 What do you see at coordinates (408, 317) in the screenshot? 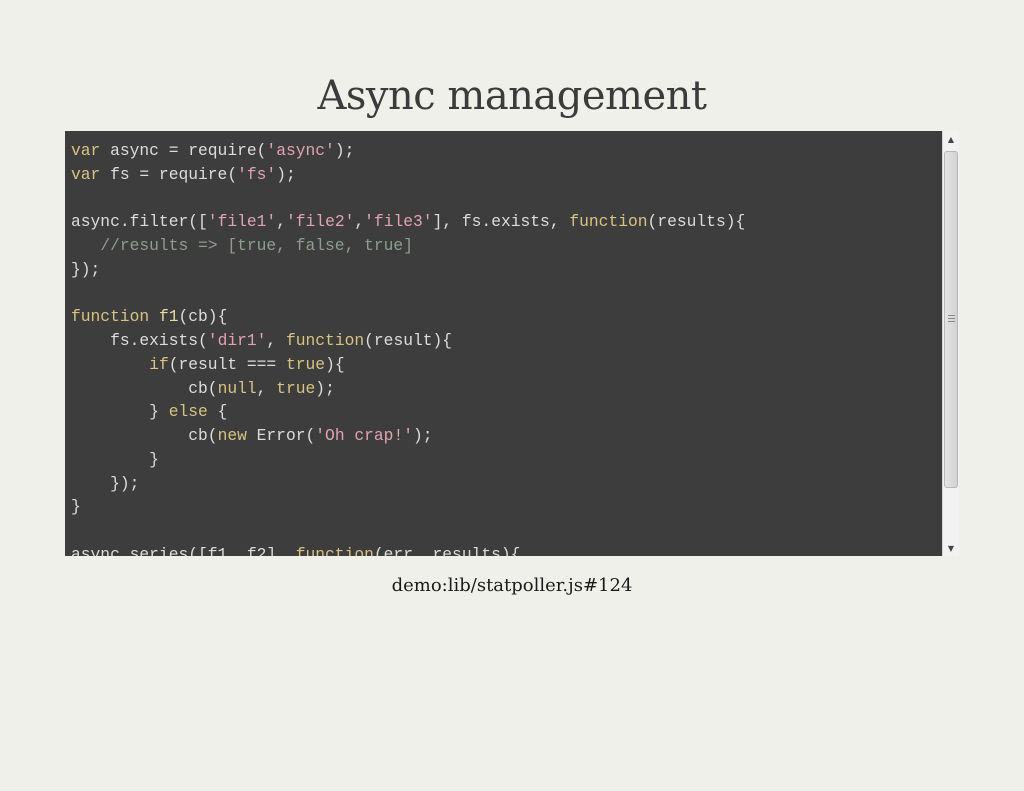
I see `code-line: function f1(cb){` at bounding box center [408, 317].